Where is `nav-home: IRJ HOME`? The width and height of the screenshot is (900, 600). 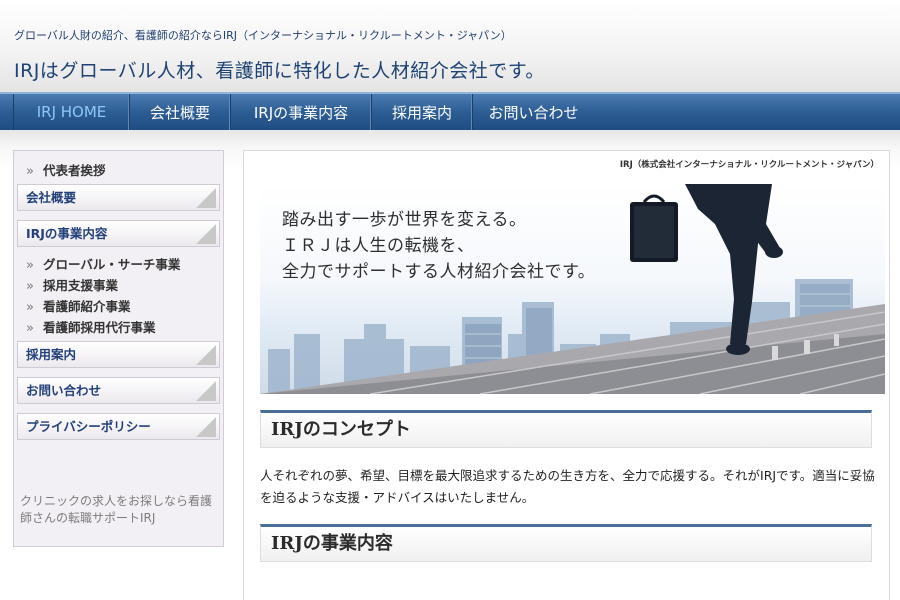 nav-home: IRJ HOME is located at coordinates (72, 112).